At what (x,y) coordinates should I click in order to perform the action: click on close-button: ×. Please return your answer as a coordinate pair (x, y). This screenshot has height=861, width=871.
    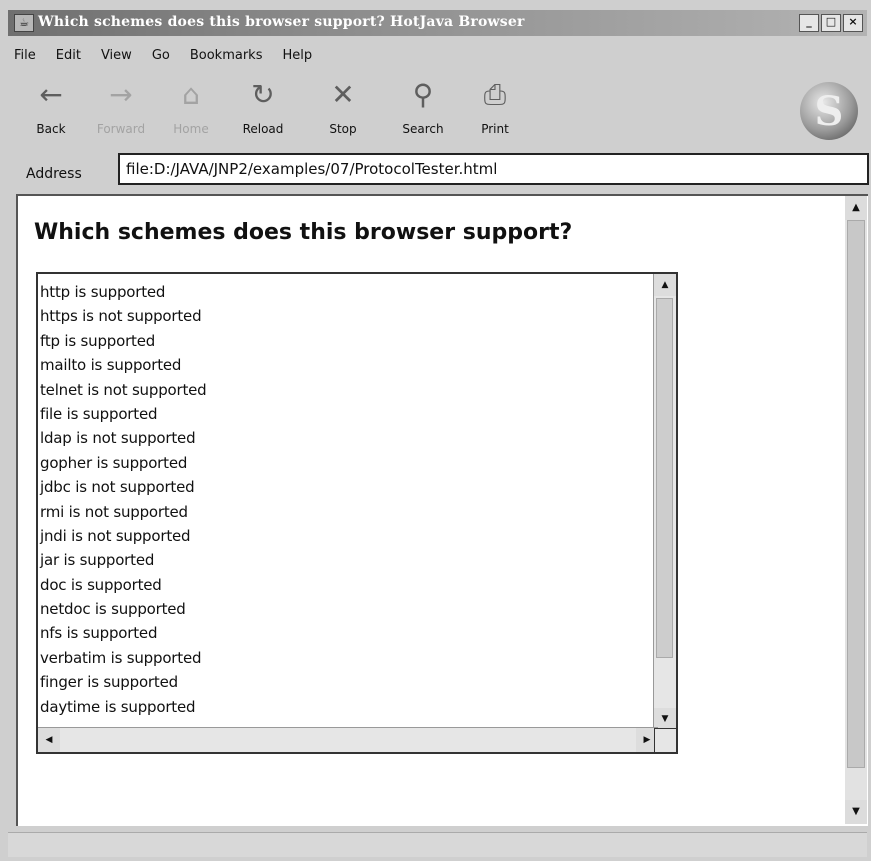
    Looking at the image, I should click on (853, 23).